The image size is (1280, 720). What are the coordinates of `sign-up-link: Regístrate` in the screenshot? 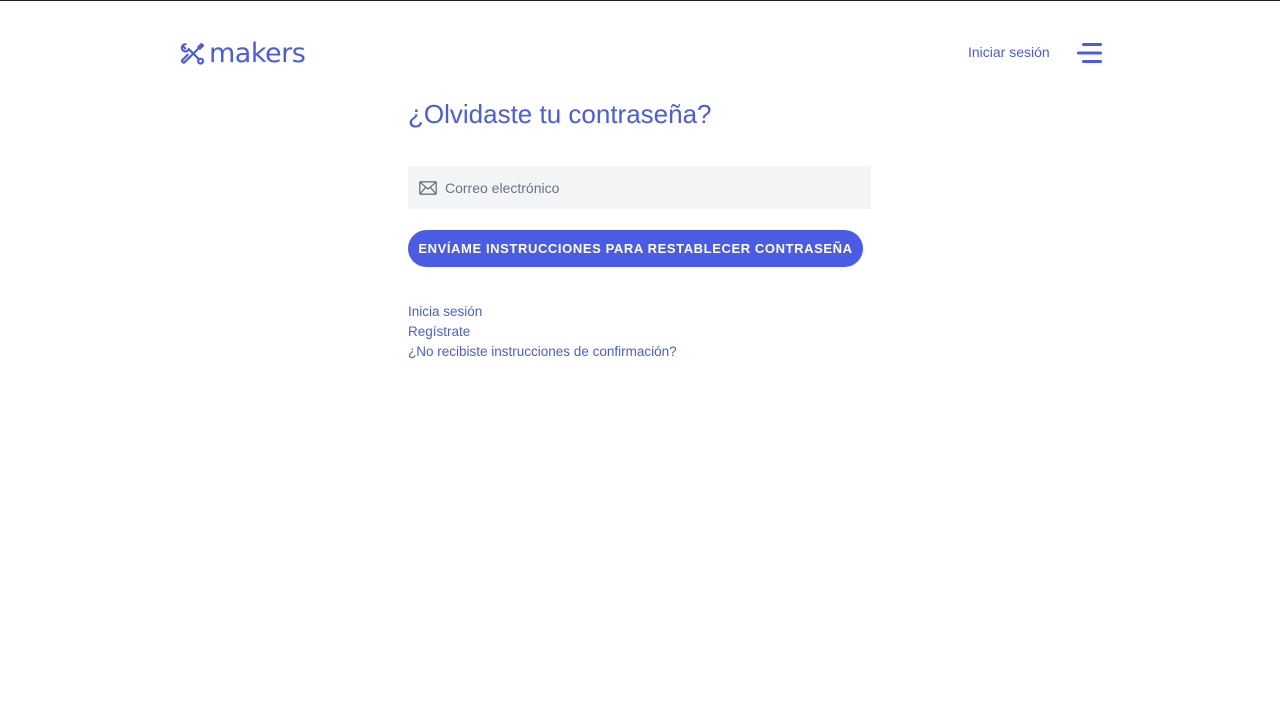 It's located at (542, 332).